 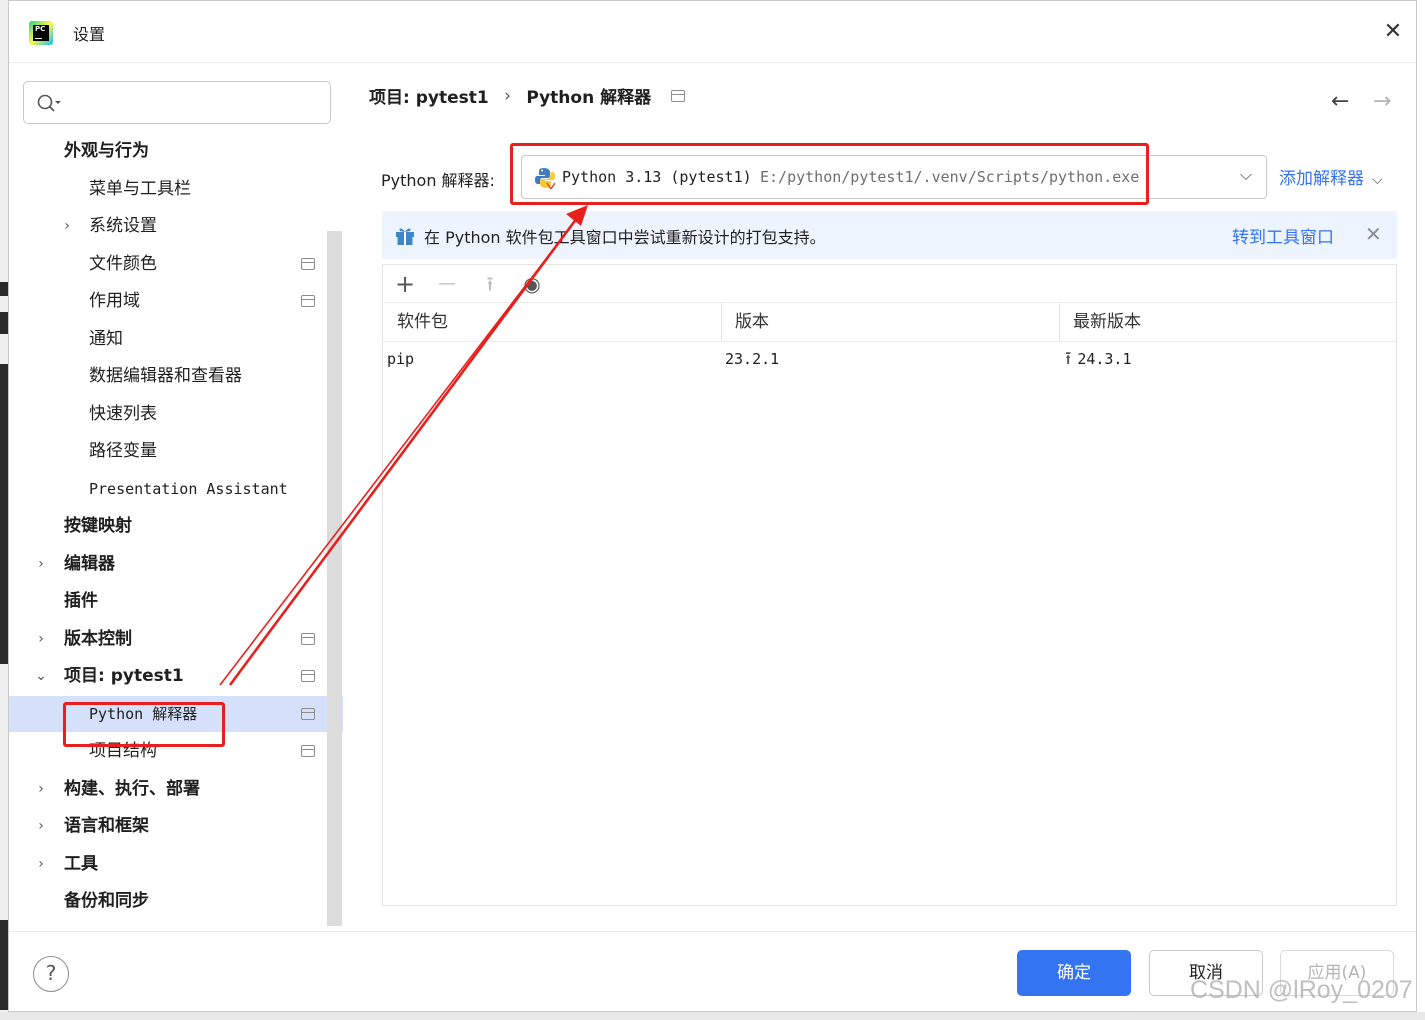 What do you see at coordinates (98, 638) in the screenshot?
I see `tree-item-label: 版本控制` at bounding box center [98, 638].